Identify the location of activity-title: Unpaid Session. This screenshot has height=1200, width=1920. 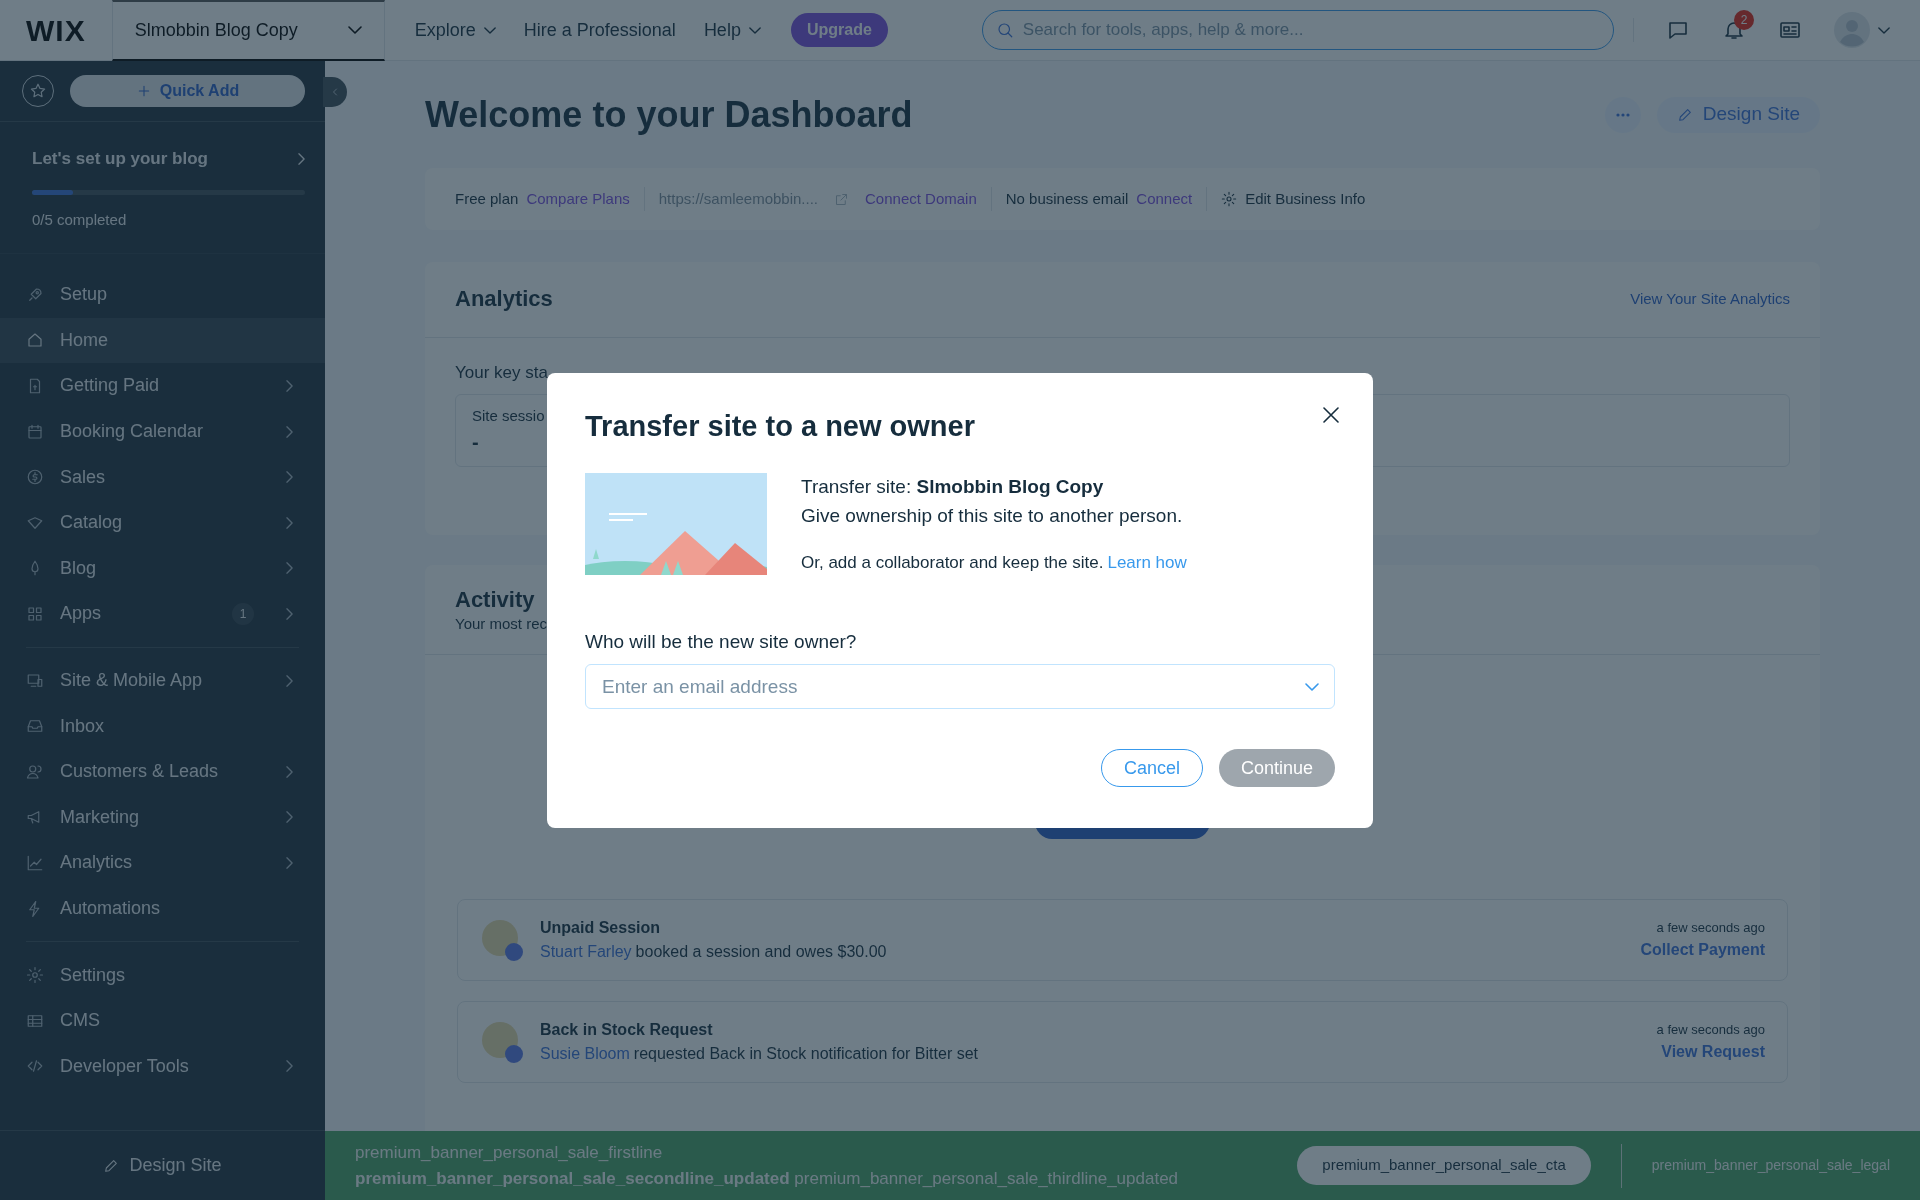
(601, 927).